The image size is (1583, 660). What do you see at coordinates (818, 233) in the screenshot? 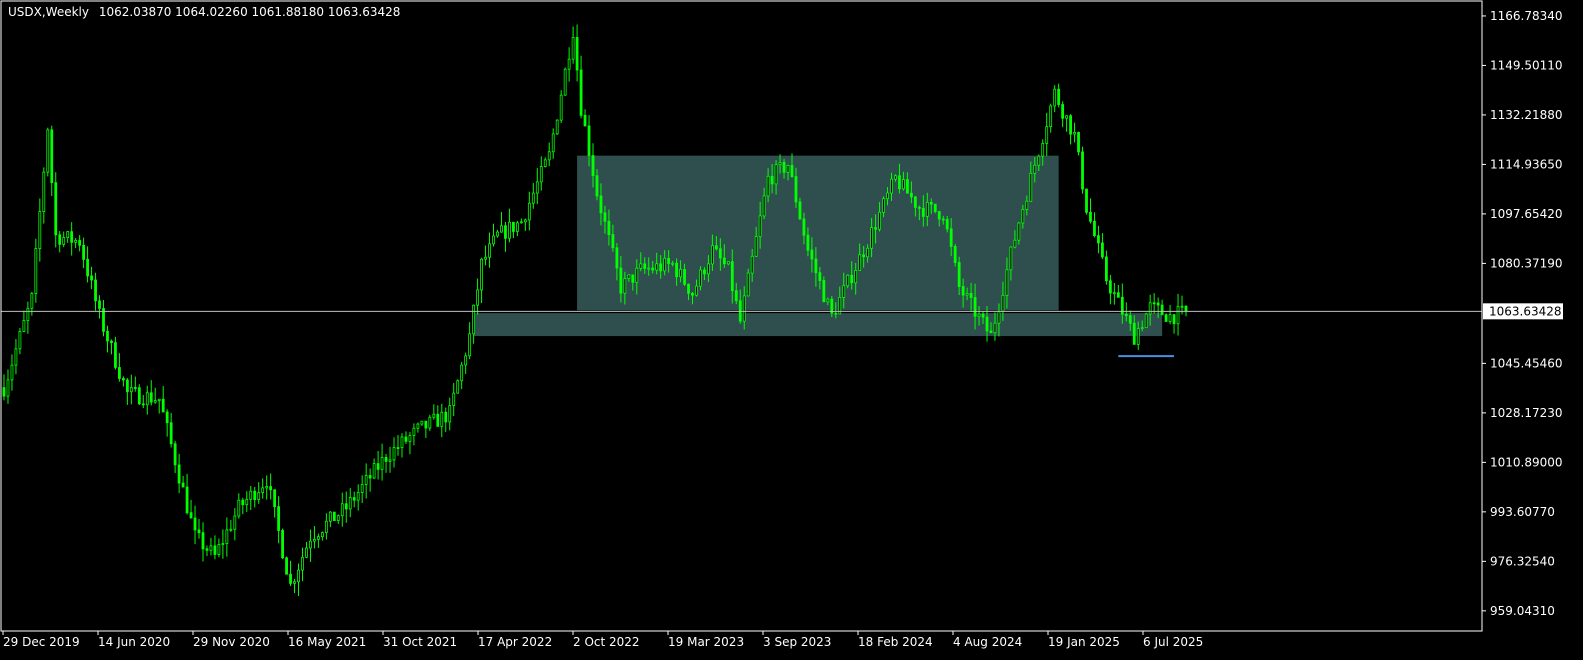
I see `range-box` at bounding box center [818, 233].